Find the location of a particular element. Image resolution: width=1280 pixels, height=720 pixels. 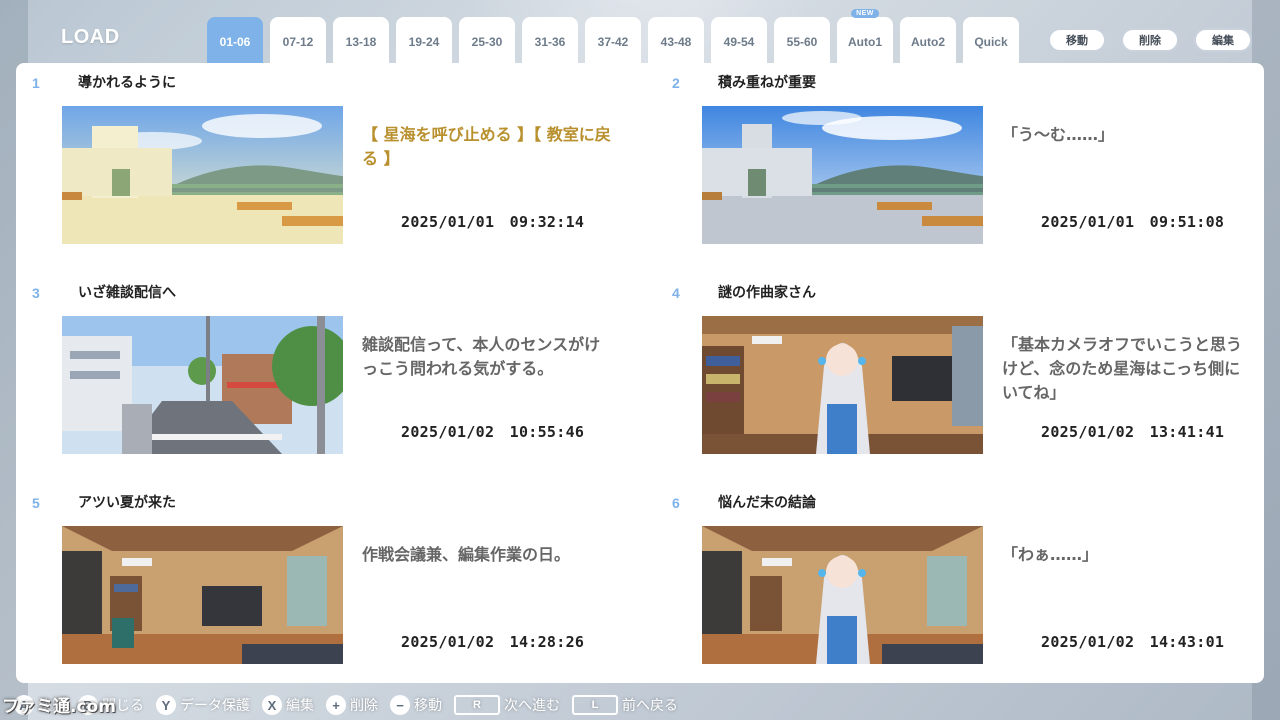

tab-quick: Quick is located at coordinates (991, 40).